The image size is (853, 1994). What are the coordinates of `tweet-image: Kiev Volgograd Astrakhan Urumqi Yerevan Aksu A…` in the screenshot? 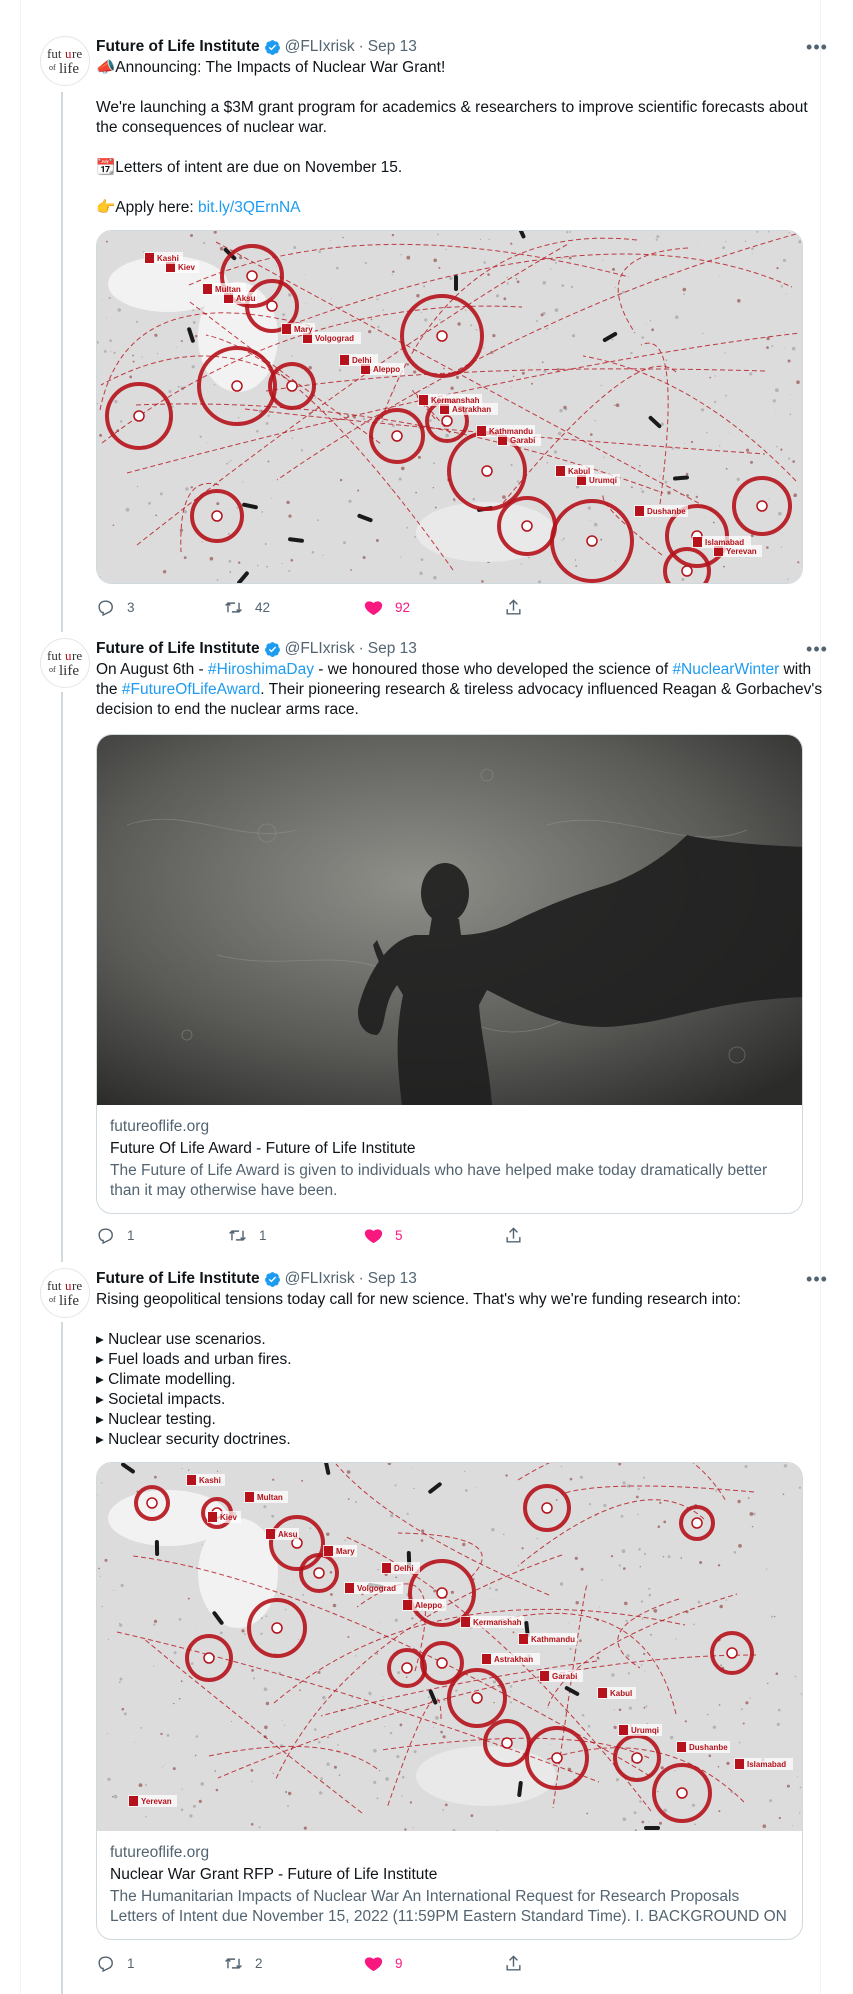 It's located at (449, 407).